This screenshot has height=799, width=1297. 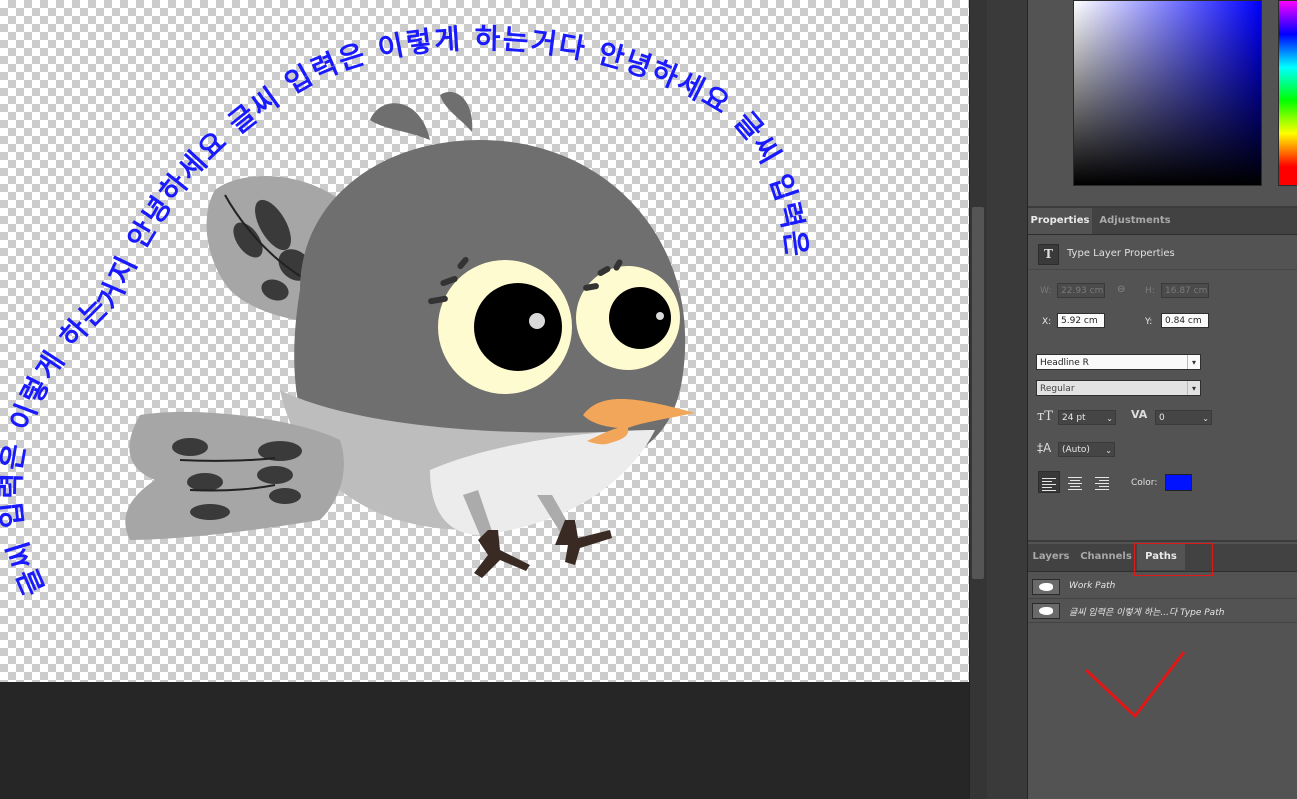 I want to click on path-row-work-path: Work Path, so click(x=1162, y=587).